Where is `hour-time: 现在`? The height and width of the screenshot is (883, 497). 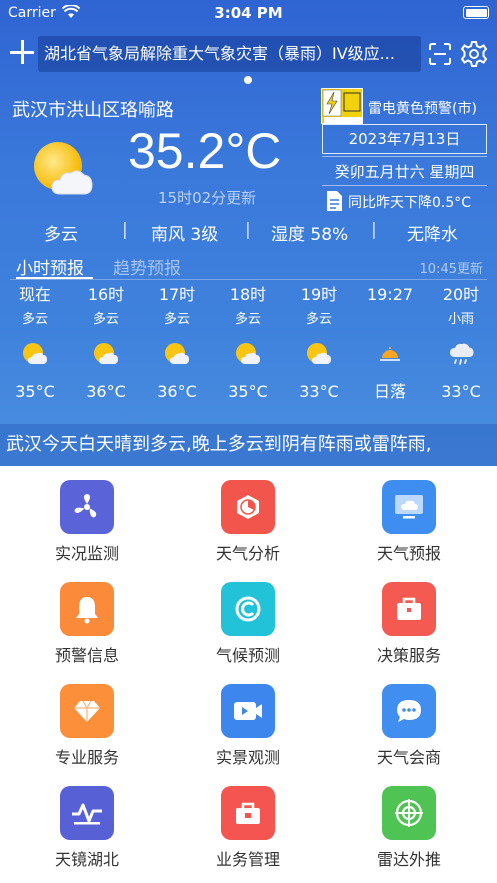 hour-time: 现在 is located at coordinates (34, 294).